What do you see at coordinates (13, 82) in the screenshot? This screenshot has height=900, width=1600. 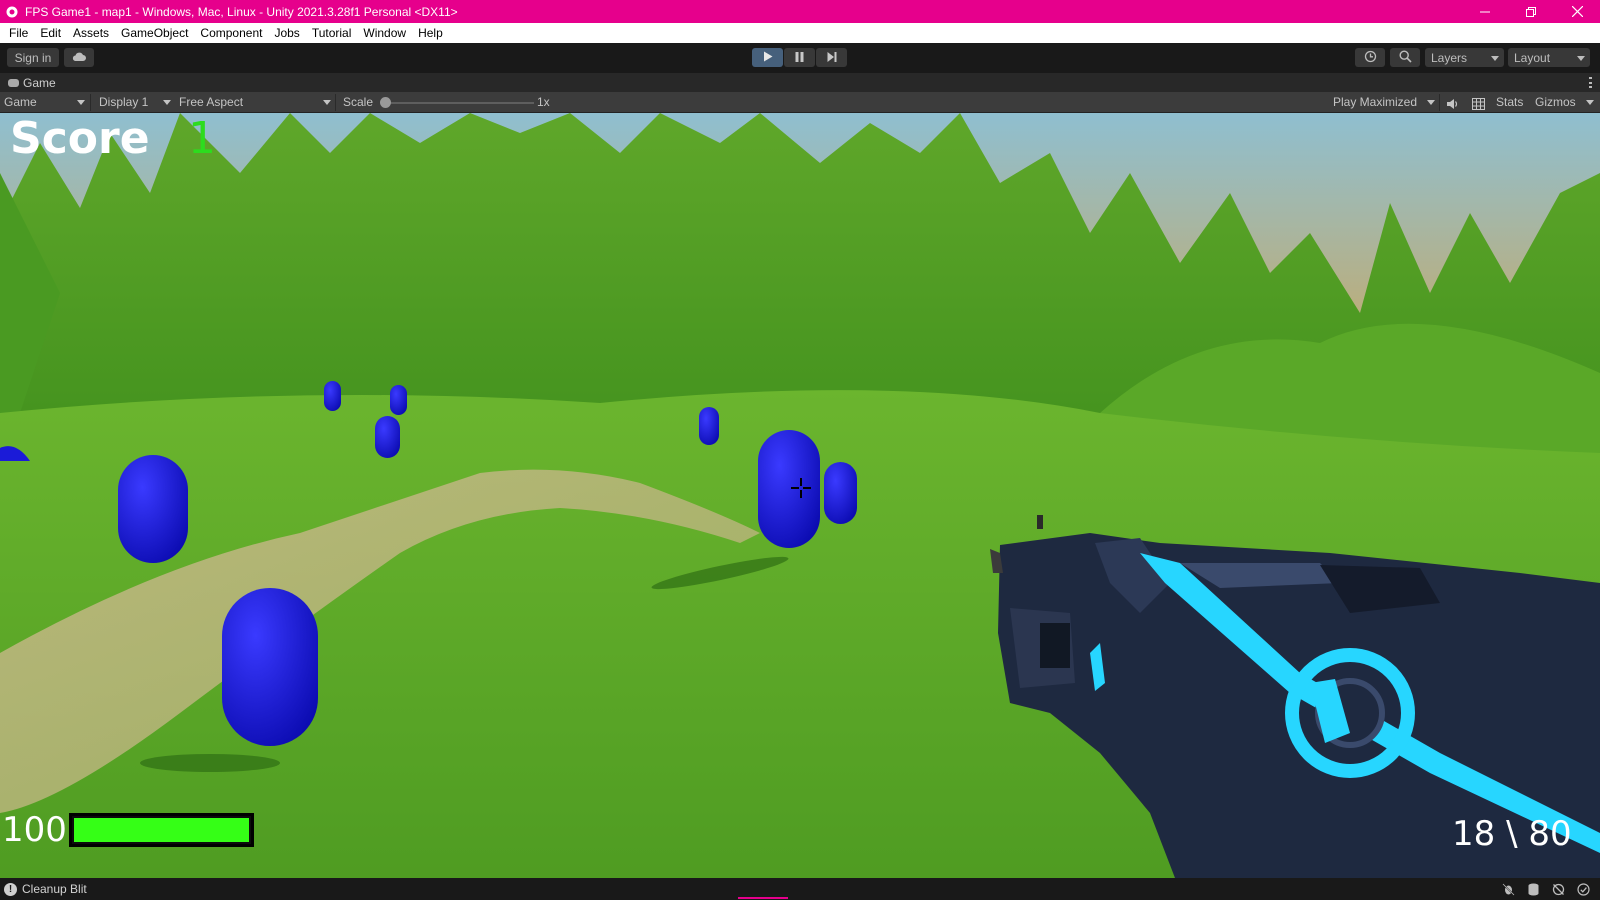 I see `gamepad-icon` at bounding box center [13, 82].